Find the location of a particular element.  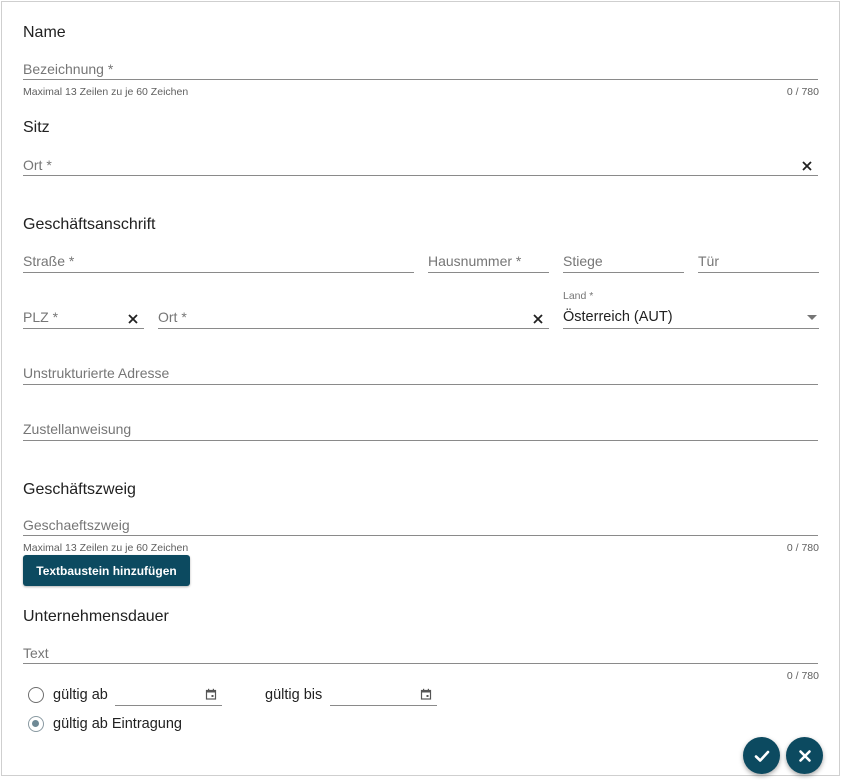

city-field: Ort * is located at coordinates (353, 317).